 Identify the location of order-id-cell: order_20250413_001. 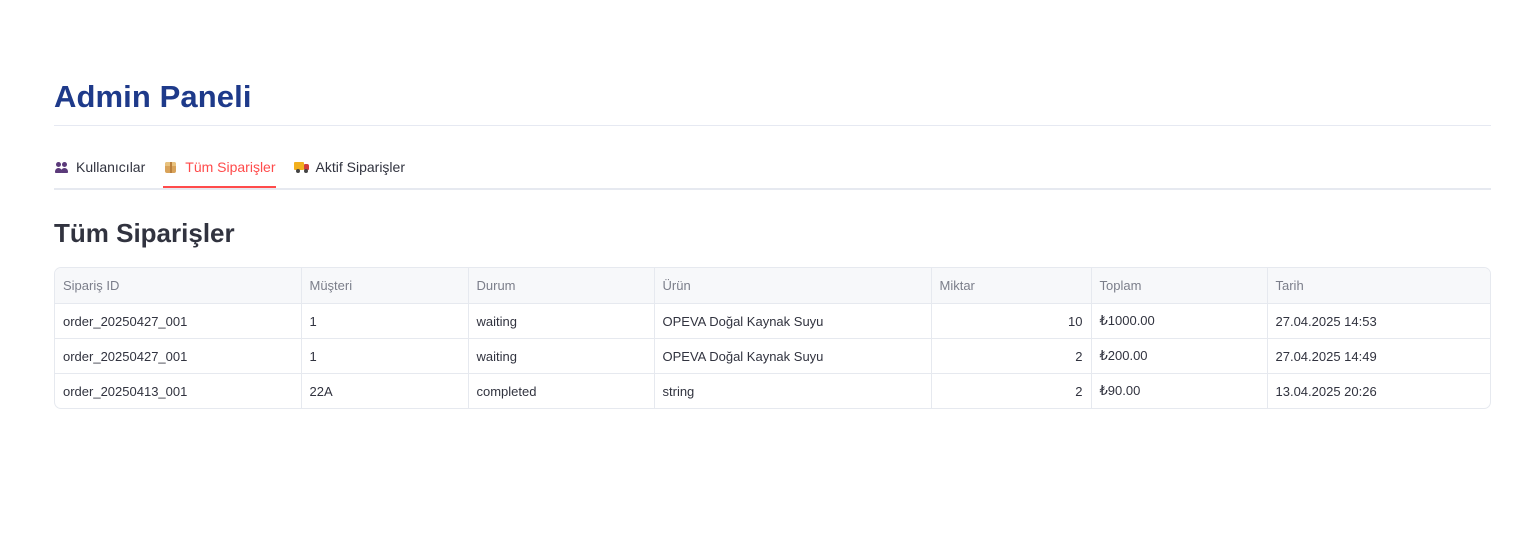
(178, 390).